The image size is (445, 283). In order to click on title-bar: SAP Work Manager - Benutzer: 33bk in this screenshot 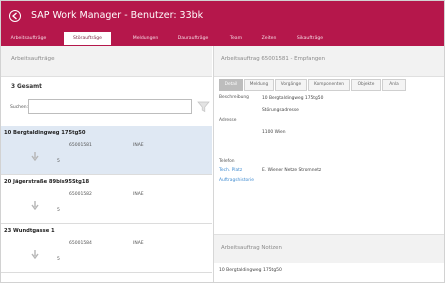, I will do `click(222, 16)`.